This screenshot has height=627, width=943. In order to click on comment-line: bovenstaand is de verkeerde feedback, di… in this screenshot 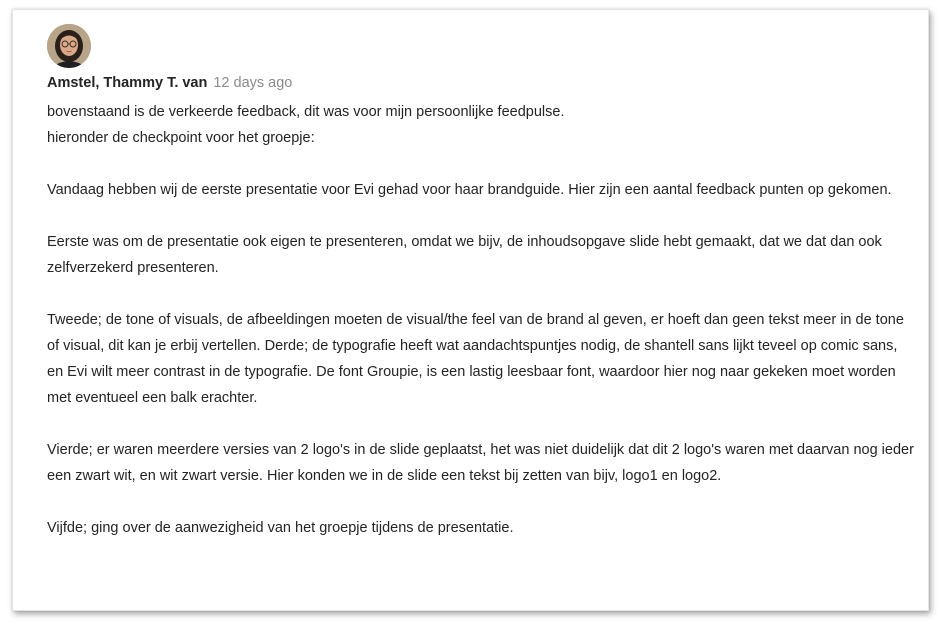, I will do `click(306, 112)`.